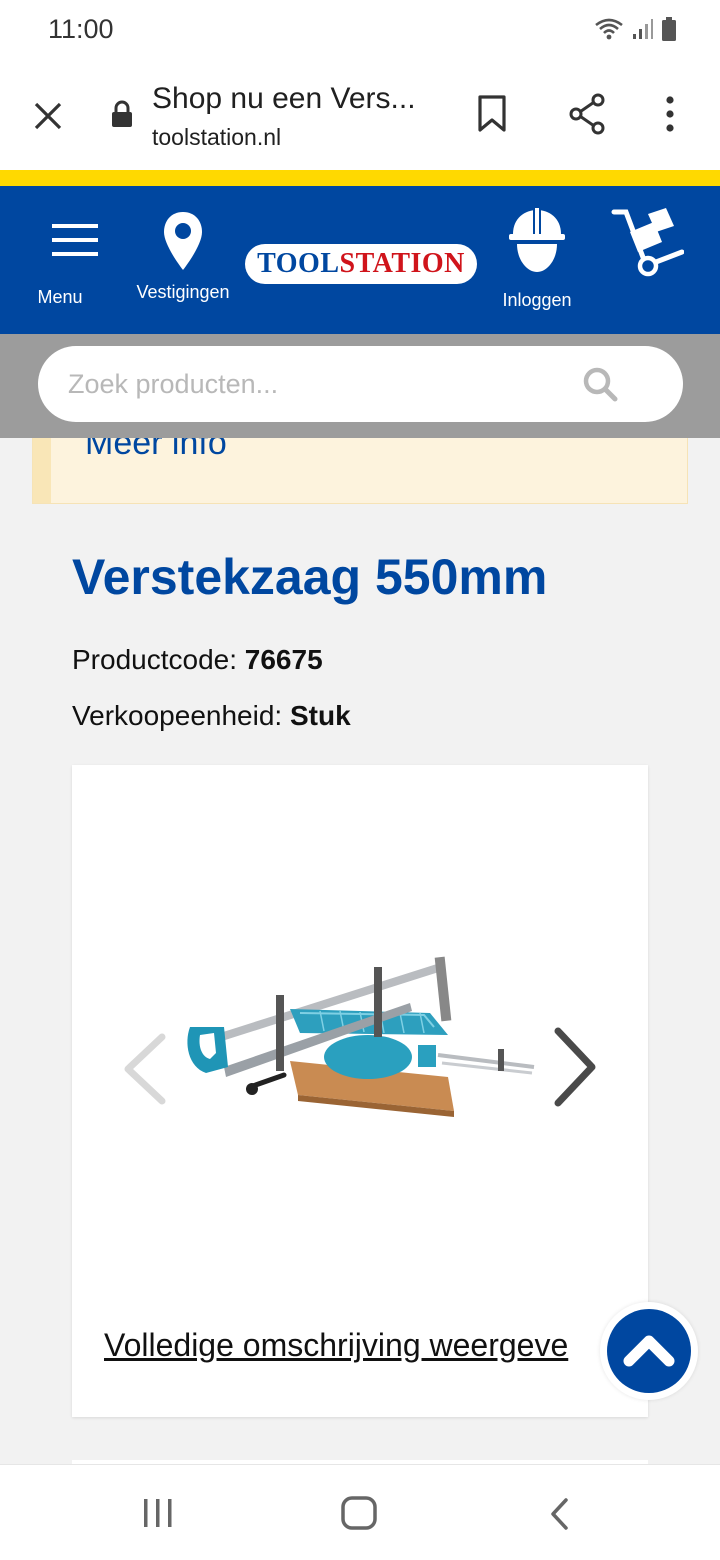  I want to click on url-text: toolstation.nl, so click(216, 137).